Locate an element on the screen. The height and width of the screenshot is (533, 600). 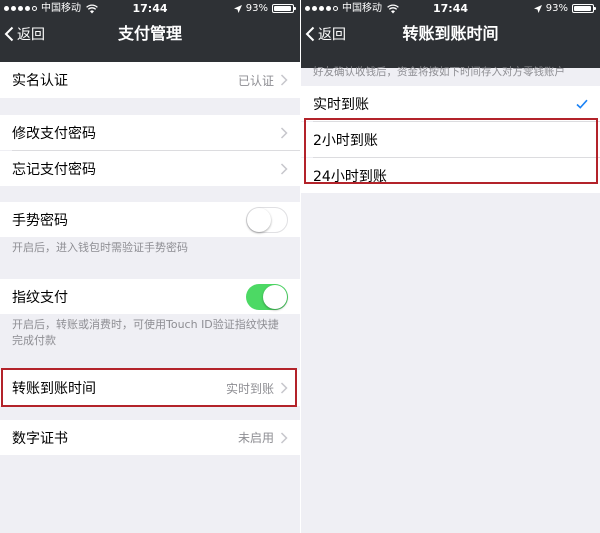
option-realtime: 实时到账 is located at coordinates (450, 103).